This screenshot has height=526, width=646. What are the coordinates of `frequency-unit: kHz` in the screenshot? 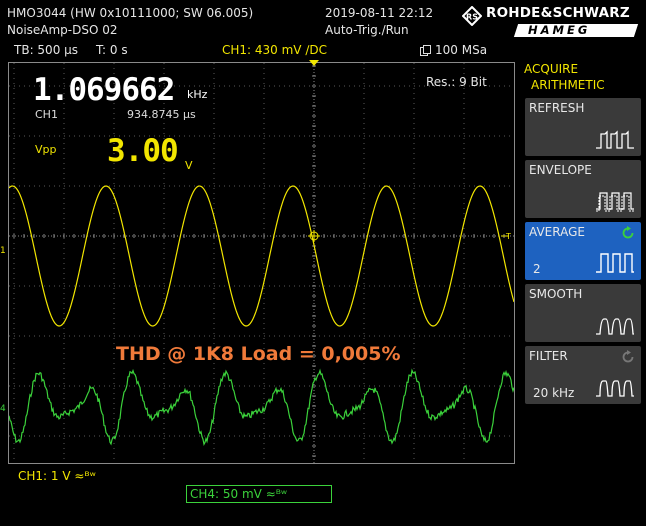 It's located at (197, 94).